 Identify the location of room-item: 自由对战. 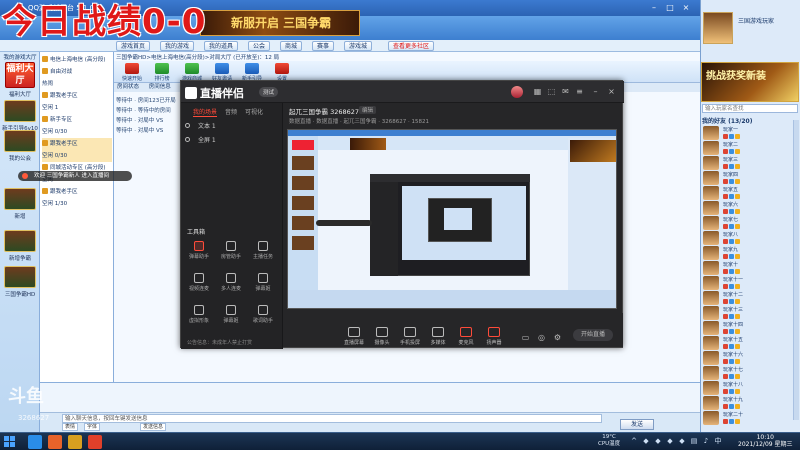
(77, 72).